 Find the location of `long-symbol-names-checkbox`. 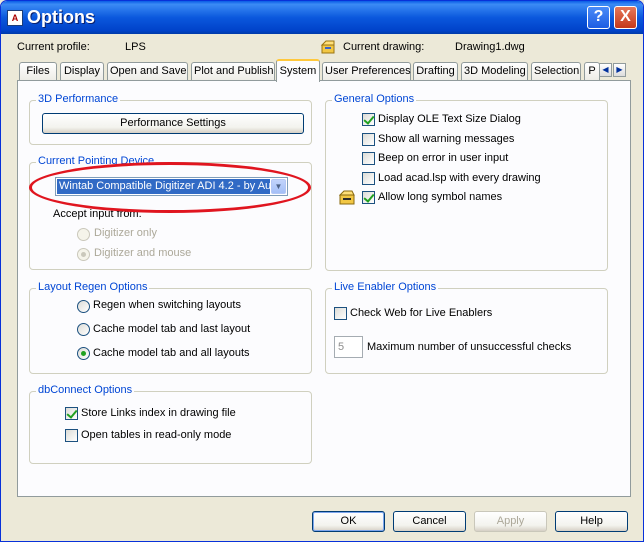

long-symbol-names-checkbox is located at coordinates (368, 197).